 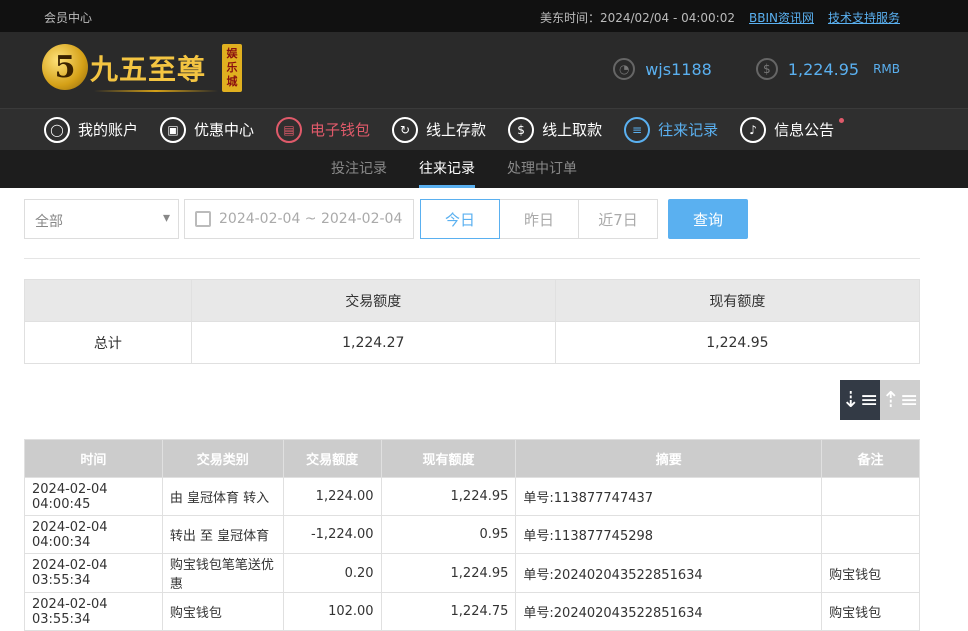 I want to click on nav-my-account: ◯ 我的账户, so click(x=91, y=129).